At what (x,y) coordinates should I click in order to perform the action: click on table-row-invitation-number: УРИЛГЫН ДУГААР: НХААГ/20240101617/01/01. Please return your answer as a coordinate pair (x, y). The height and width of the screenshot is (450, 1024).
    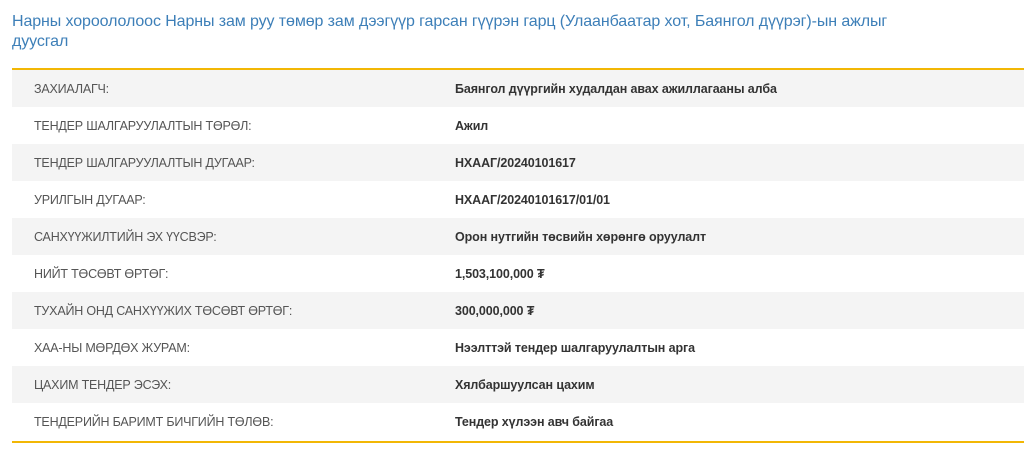
    Looking at the image, I should click on (518, 199).